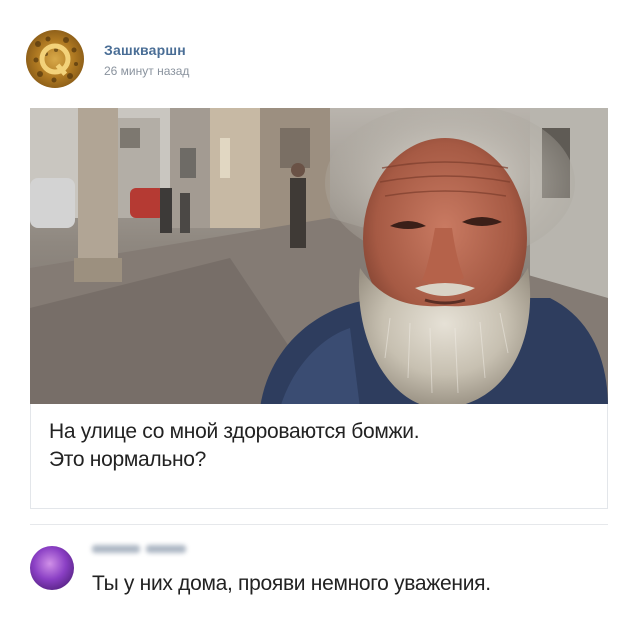 This screenshot has width=640, height=630. I want to click on comment-item: Ты у них дома, прояви немного уважения., so click(330, 576).